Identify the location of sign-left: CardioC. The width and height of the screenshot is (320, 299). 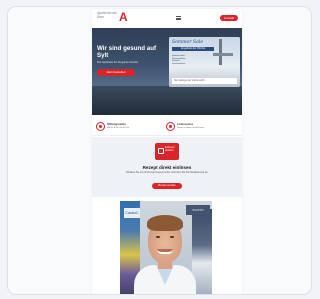
(132, 213).